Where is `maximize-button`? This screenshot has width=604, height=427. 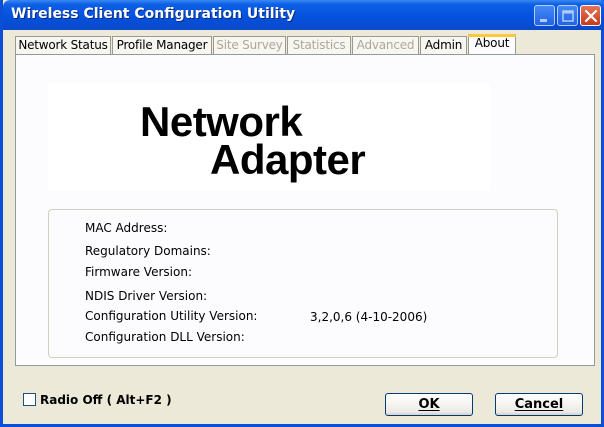 maximize-button is located at coordinates (567, 15).